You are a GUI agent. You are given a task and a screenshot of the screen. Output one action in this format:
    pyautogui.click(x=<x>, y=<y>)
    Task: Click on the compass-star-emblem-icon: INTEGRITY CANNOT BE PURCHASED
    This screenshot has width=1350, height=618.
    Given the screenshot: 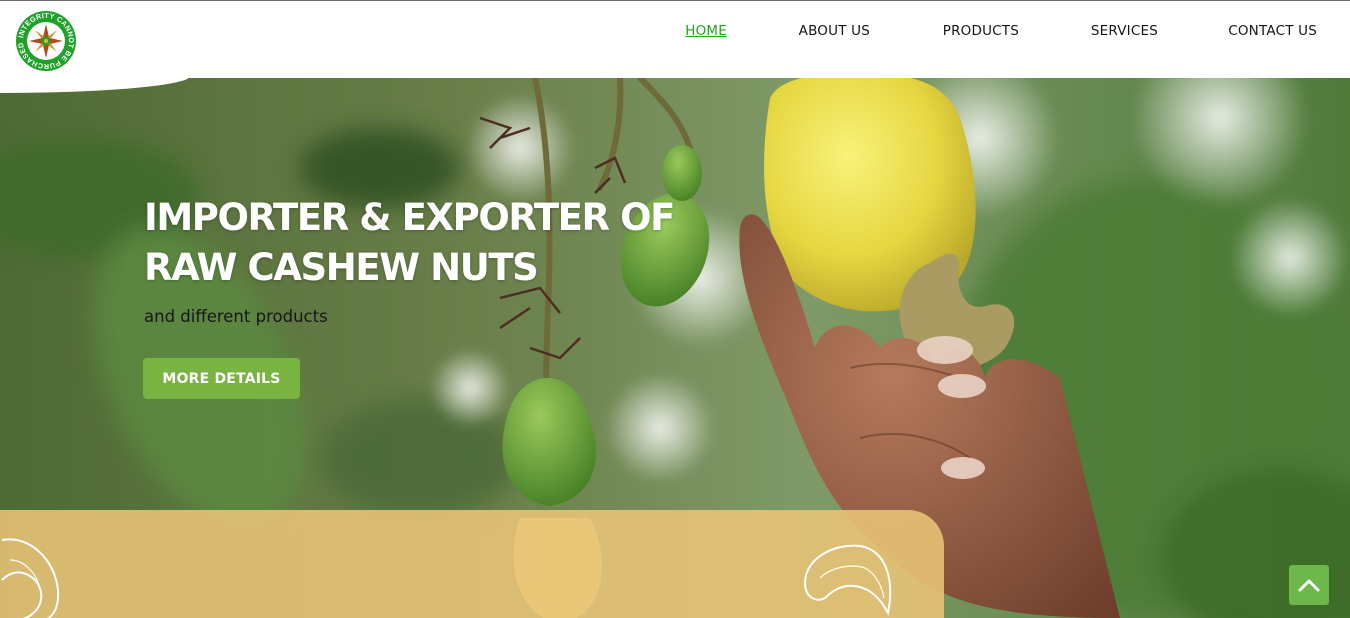 What is the action you would take?
    pyautogui.click(x=46, y=41)
    